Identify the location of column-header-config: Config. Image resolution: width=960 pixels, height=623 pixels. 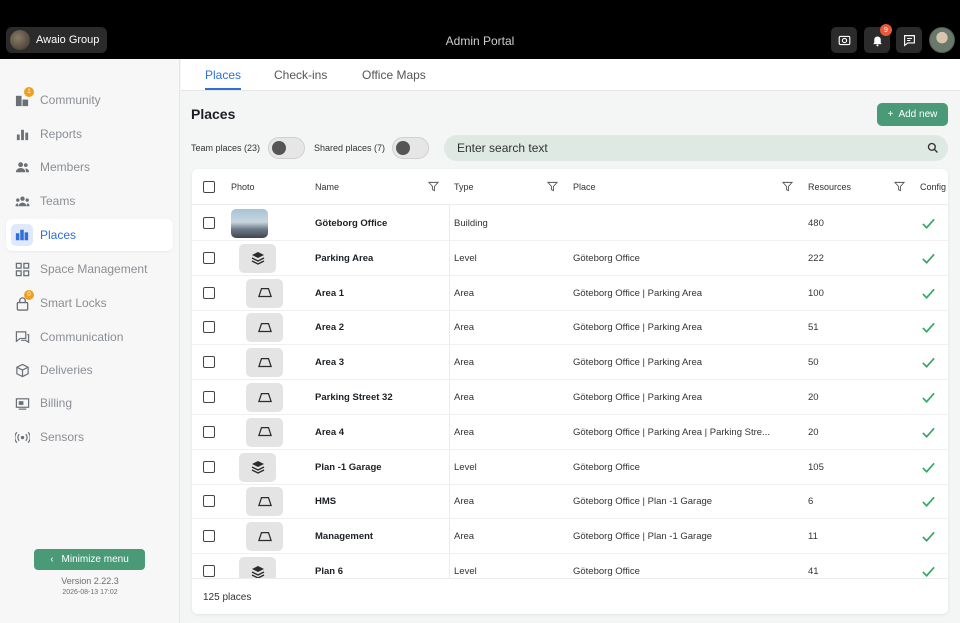
(933, 187).